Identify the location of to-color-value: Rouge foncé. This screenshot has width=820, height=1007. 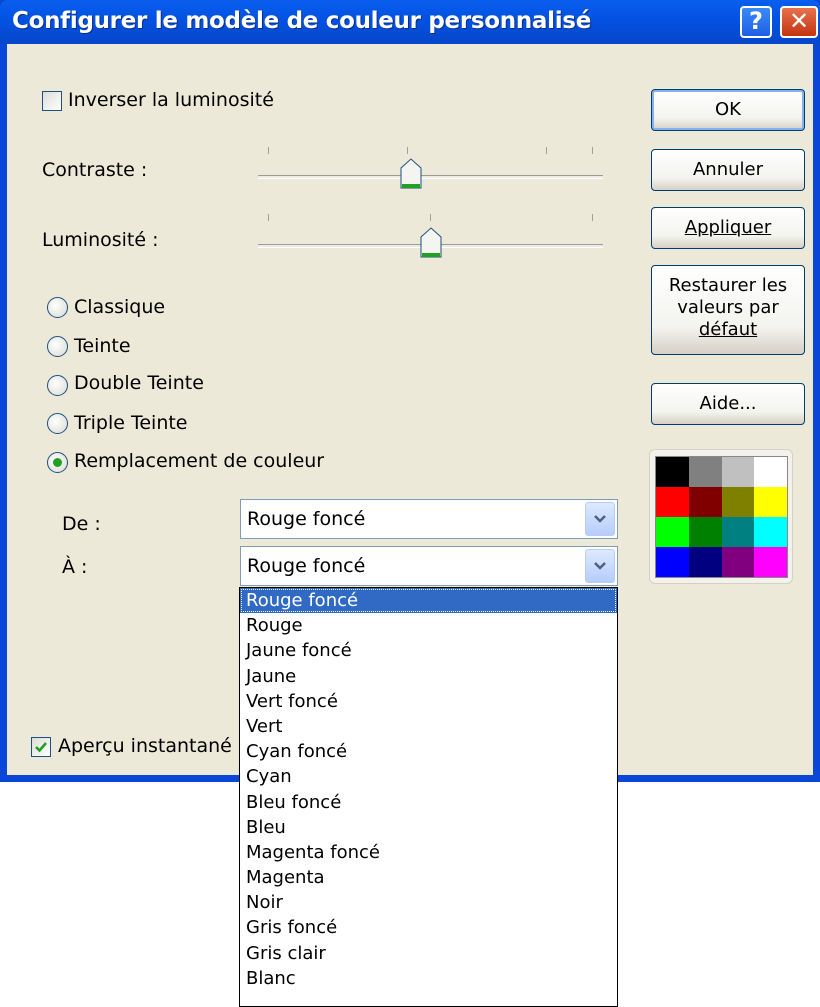
(306, 566).